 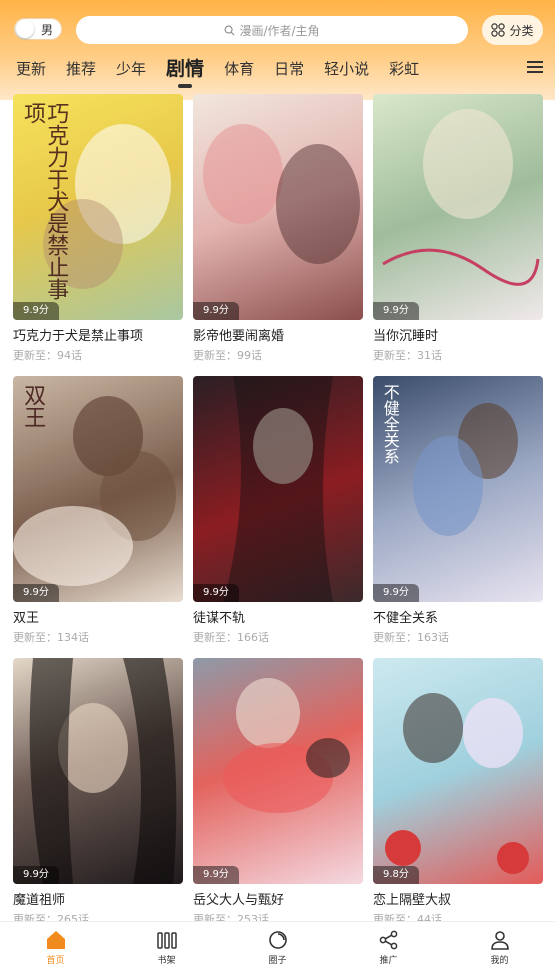 I want to click on comic-cover: 9.8分, so click(x=458, y=771).